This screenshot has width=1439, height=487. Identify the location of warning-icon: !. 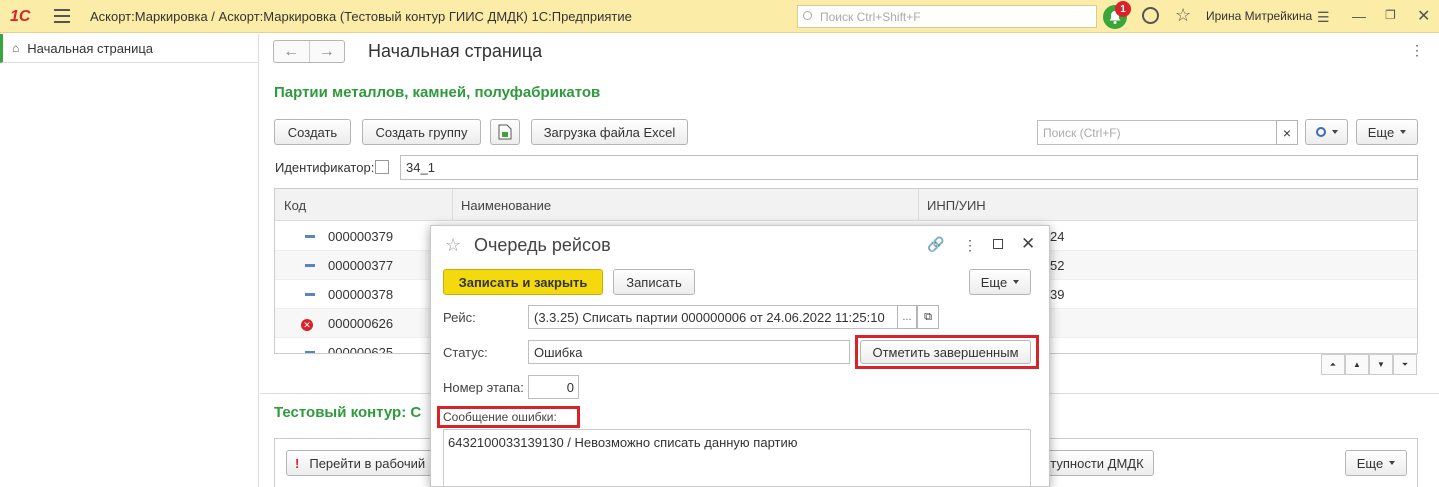
(297, 463).